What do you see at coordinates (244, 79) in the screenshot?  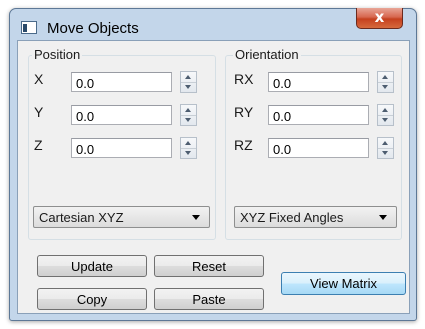 I see `rx-label: RX` at bounding box center [244, 79].